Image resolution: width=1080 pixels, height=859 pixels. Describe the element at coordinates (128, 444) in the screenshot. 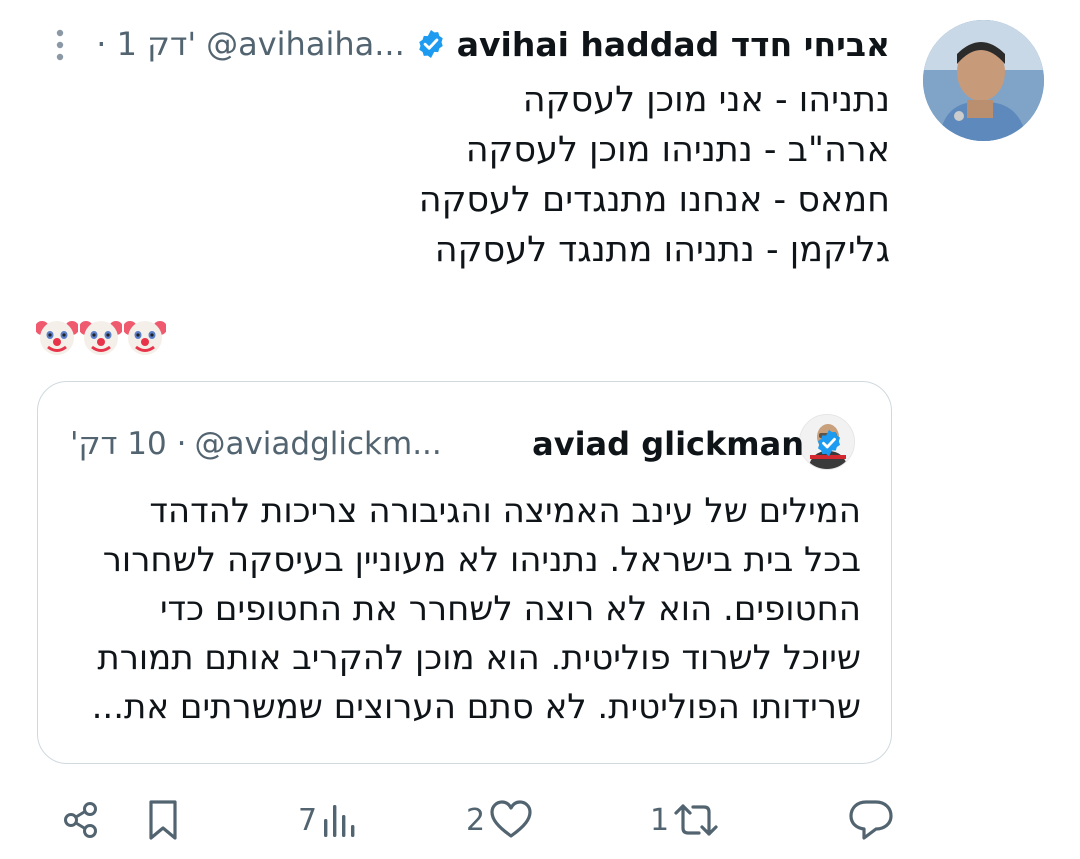

I see `quoted-timestamp: · 10 דק'` at that location.